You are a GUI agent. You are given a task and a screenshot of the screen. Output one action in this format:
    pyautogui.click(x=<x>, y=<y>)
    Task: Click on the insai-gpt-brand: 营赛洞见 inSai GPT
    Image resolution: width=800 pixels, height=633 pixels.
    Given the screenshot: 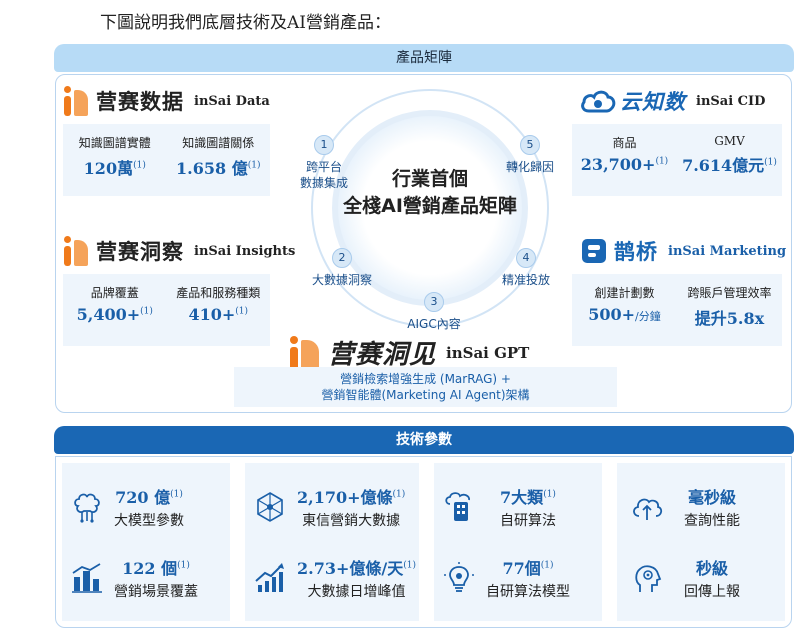 What is the action you would take?
    pyautogui.click(x=409, y=352)
    